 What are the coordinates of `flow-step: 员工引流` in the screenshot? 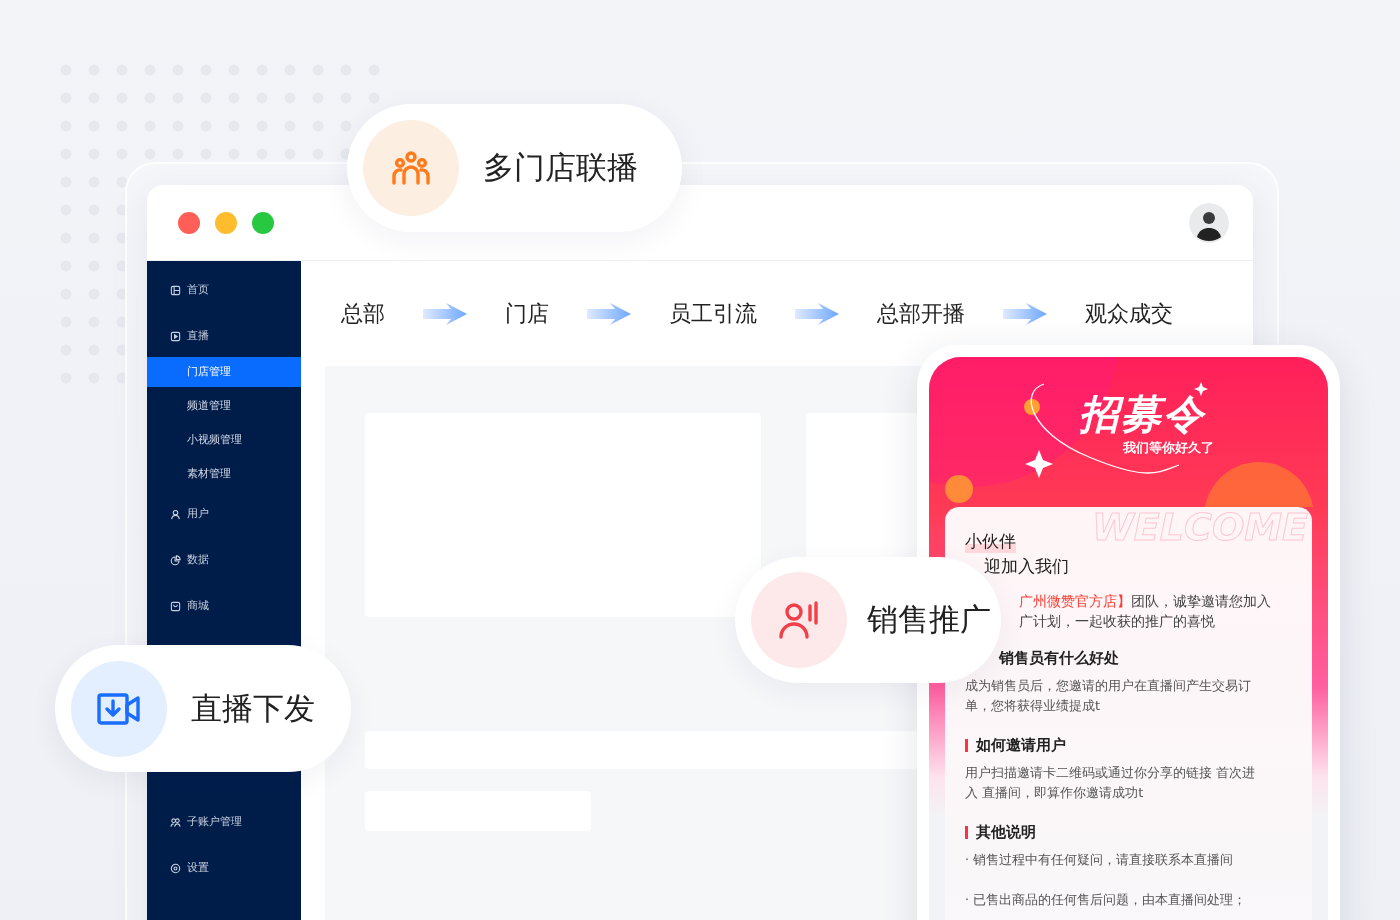 It's located at (713, 313).